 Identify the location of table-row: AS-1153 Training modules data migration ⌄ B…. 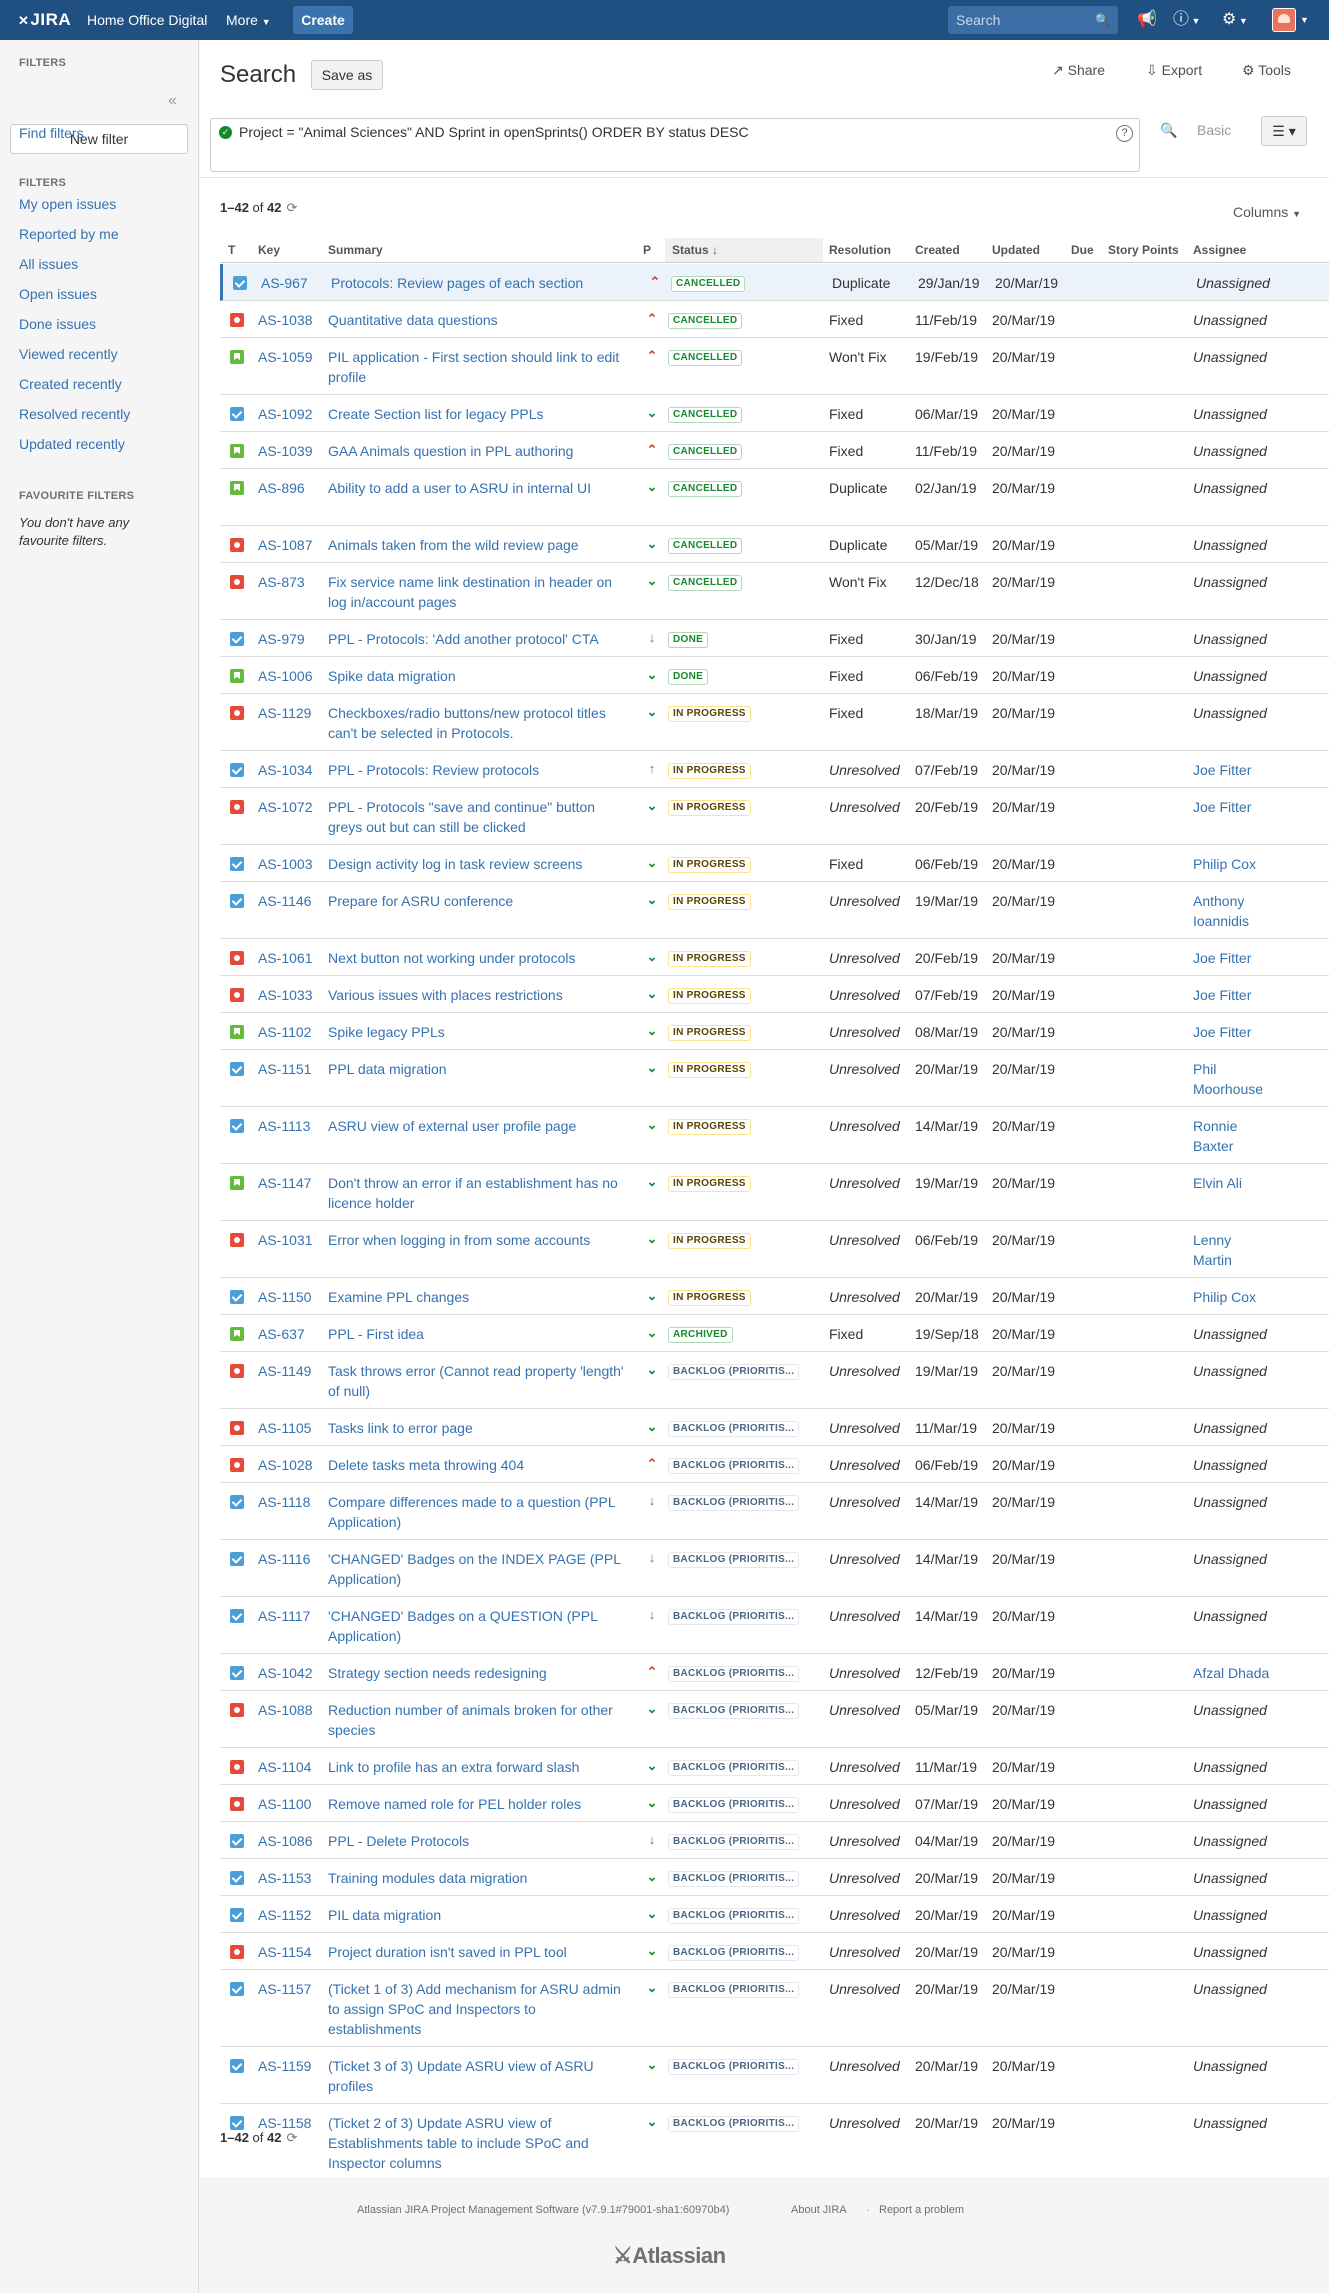
(774, 1877).